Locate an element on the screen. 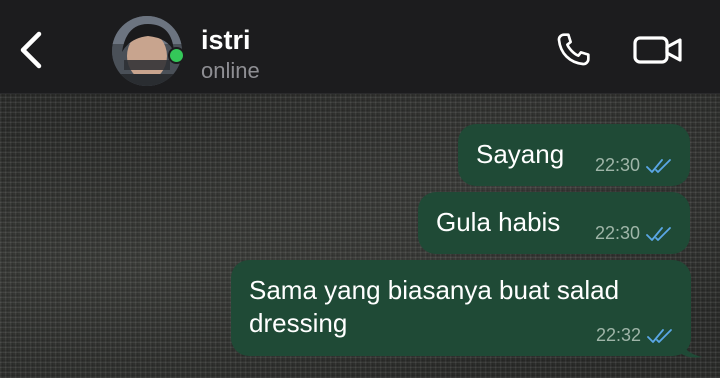 This screenshot has width=720, height=378. online-status-dot is located at coordinates (176, 55).